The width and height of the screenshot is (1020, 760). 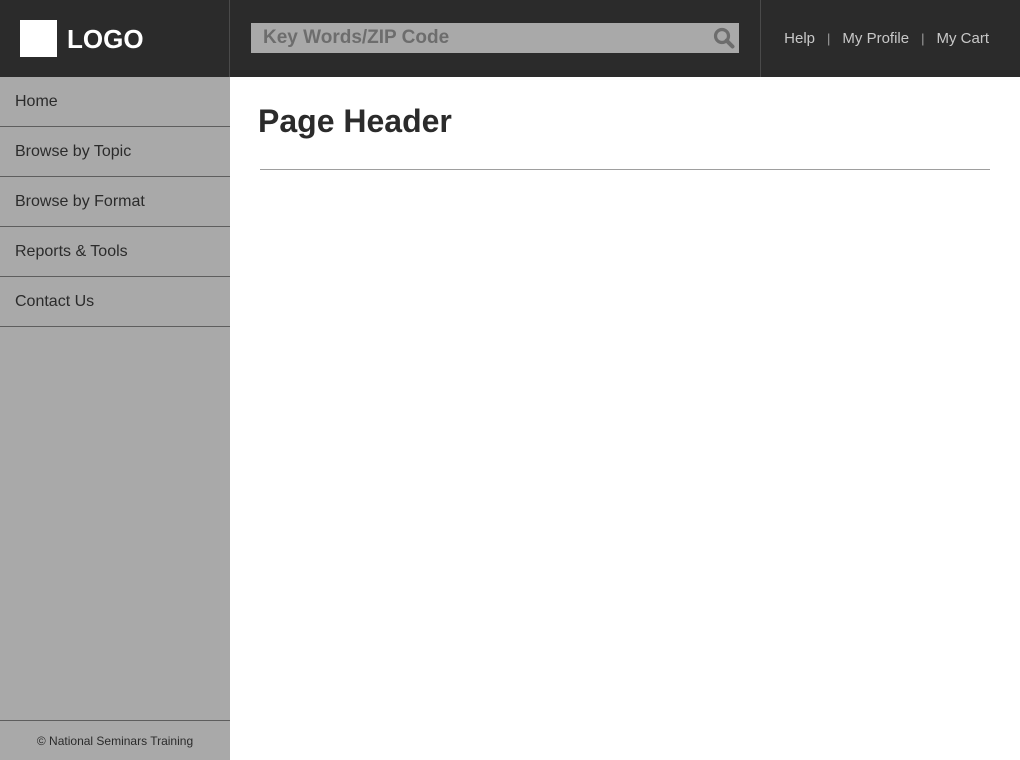 I want to click on utility-links: Help | My Profile | My Cart, so click(x=886, y=38).